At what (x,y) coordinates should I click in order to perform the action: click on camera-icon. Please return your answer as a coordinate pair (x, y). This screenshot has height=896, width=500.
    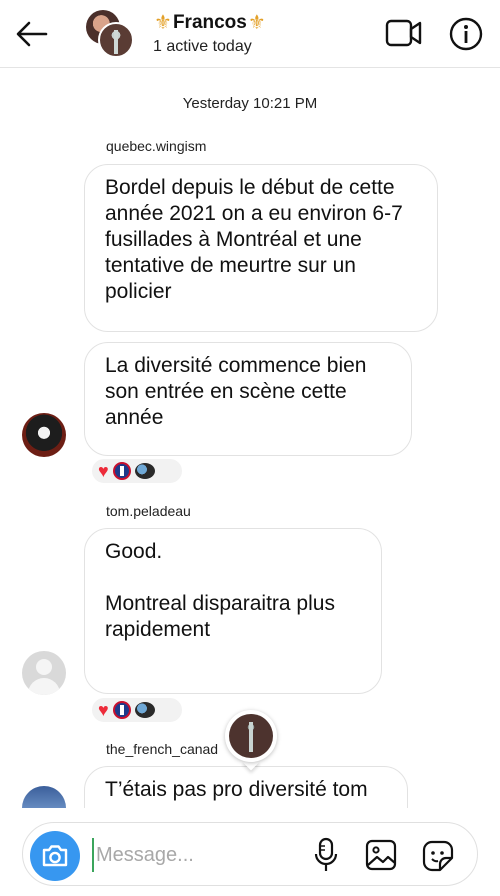
    Looking at the image, I should click on (55, 856).